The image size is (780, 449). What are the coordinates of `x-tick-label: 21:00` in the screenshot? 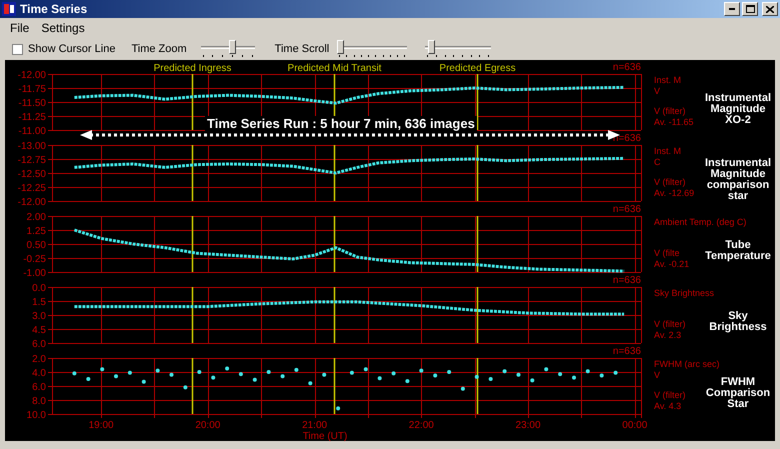 It's located at (315, 425).